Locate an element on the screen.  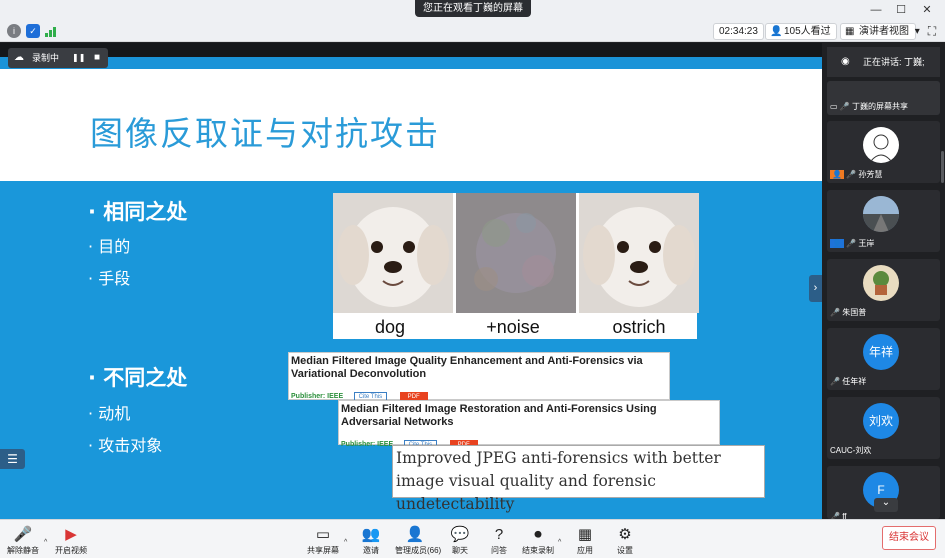
bullet-purpose: · 目的 is located at coordinates (109, 246).